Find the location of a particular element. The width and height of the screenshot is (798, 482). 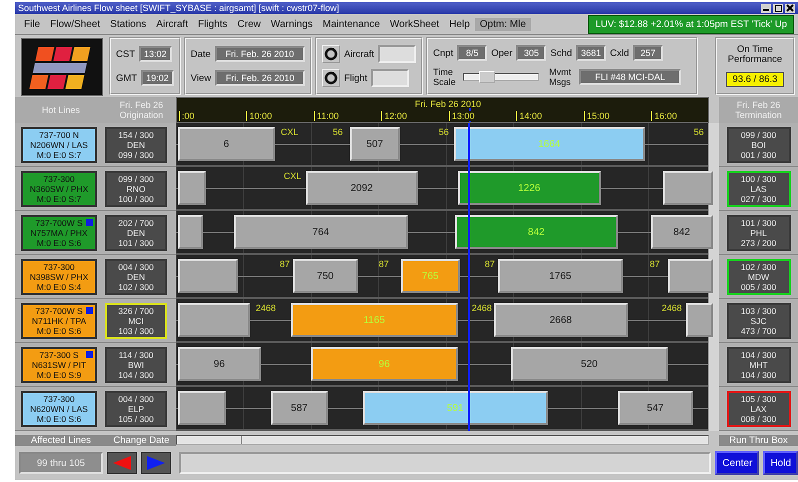

termination-card: 104 / 300 MHT 104 / 300 is located at coordinates (758, 364).